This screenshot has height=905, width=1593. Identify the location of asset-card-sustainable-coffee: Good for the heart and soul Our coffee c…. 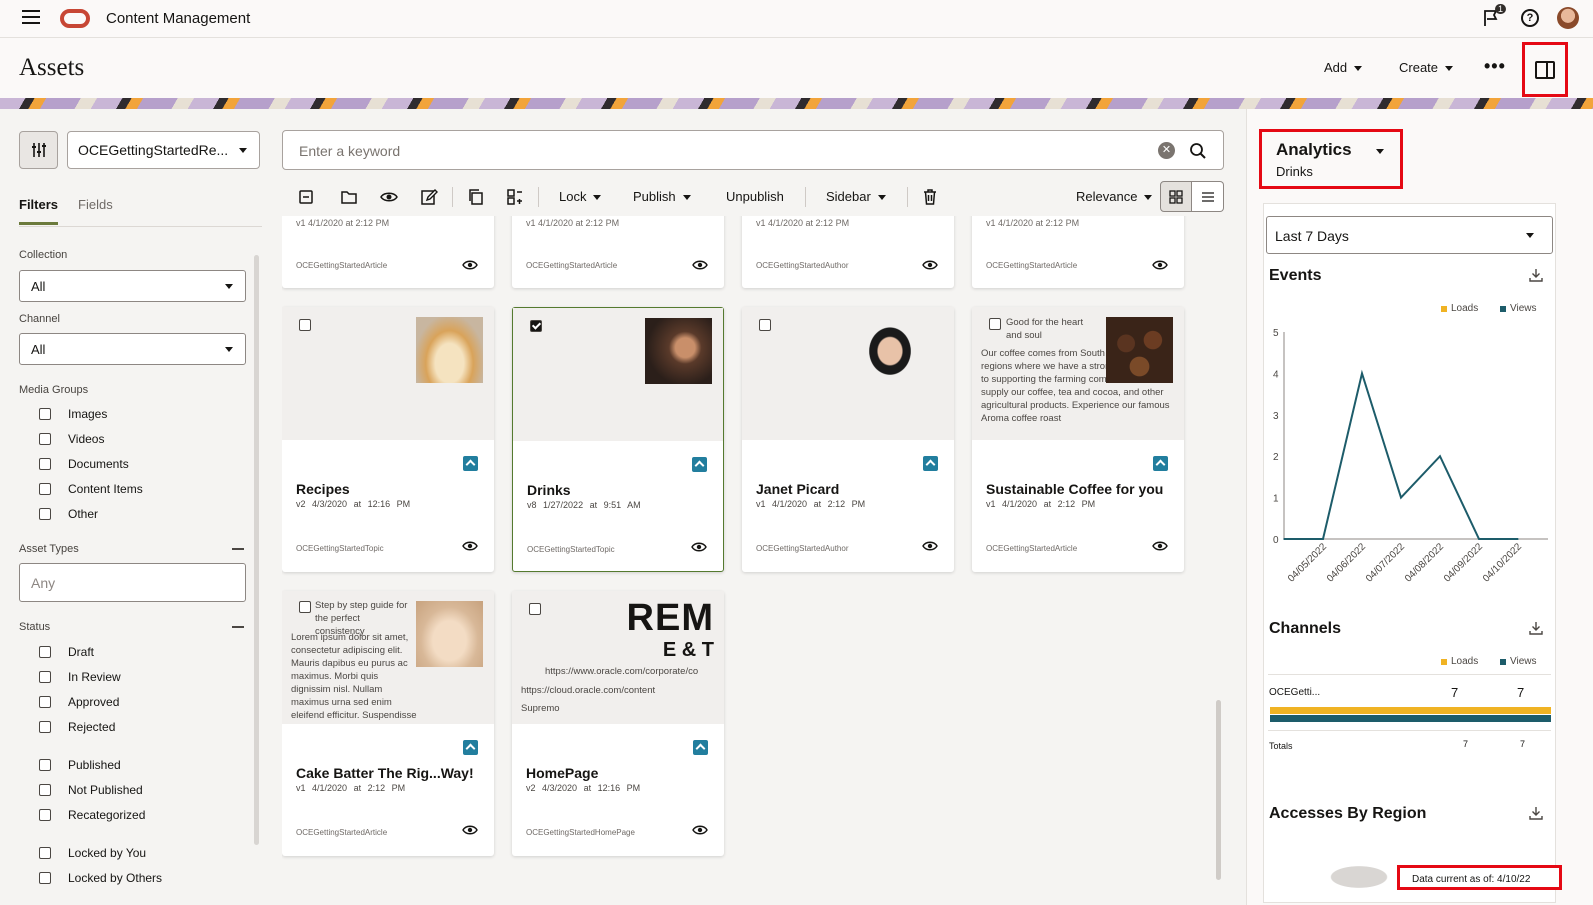
(1078, 439).